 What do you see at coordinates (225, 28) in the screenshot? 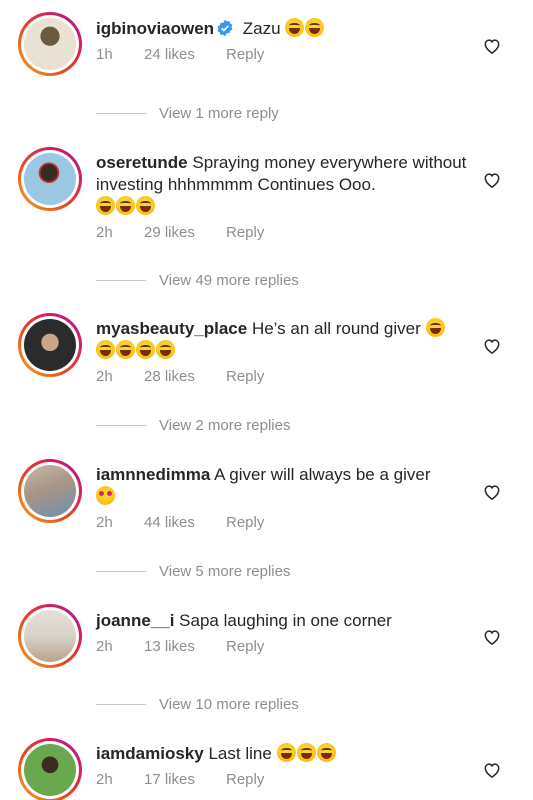
I see `verified-badge-icon` at bounding box center [225, 28].